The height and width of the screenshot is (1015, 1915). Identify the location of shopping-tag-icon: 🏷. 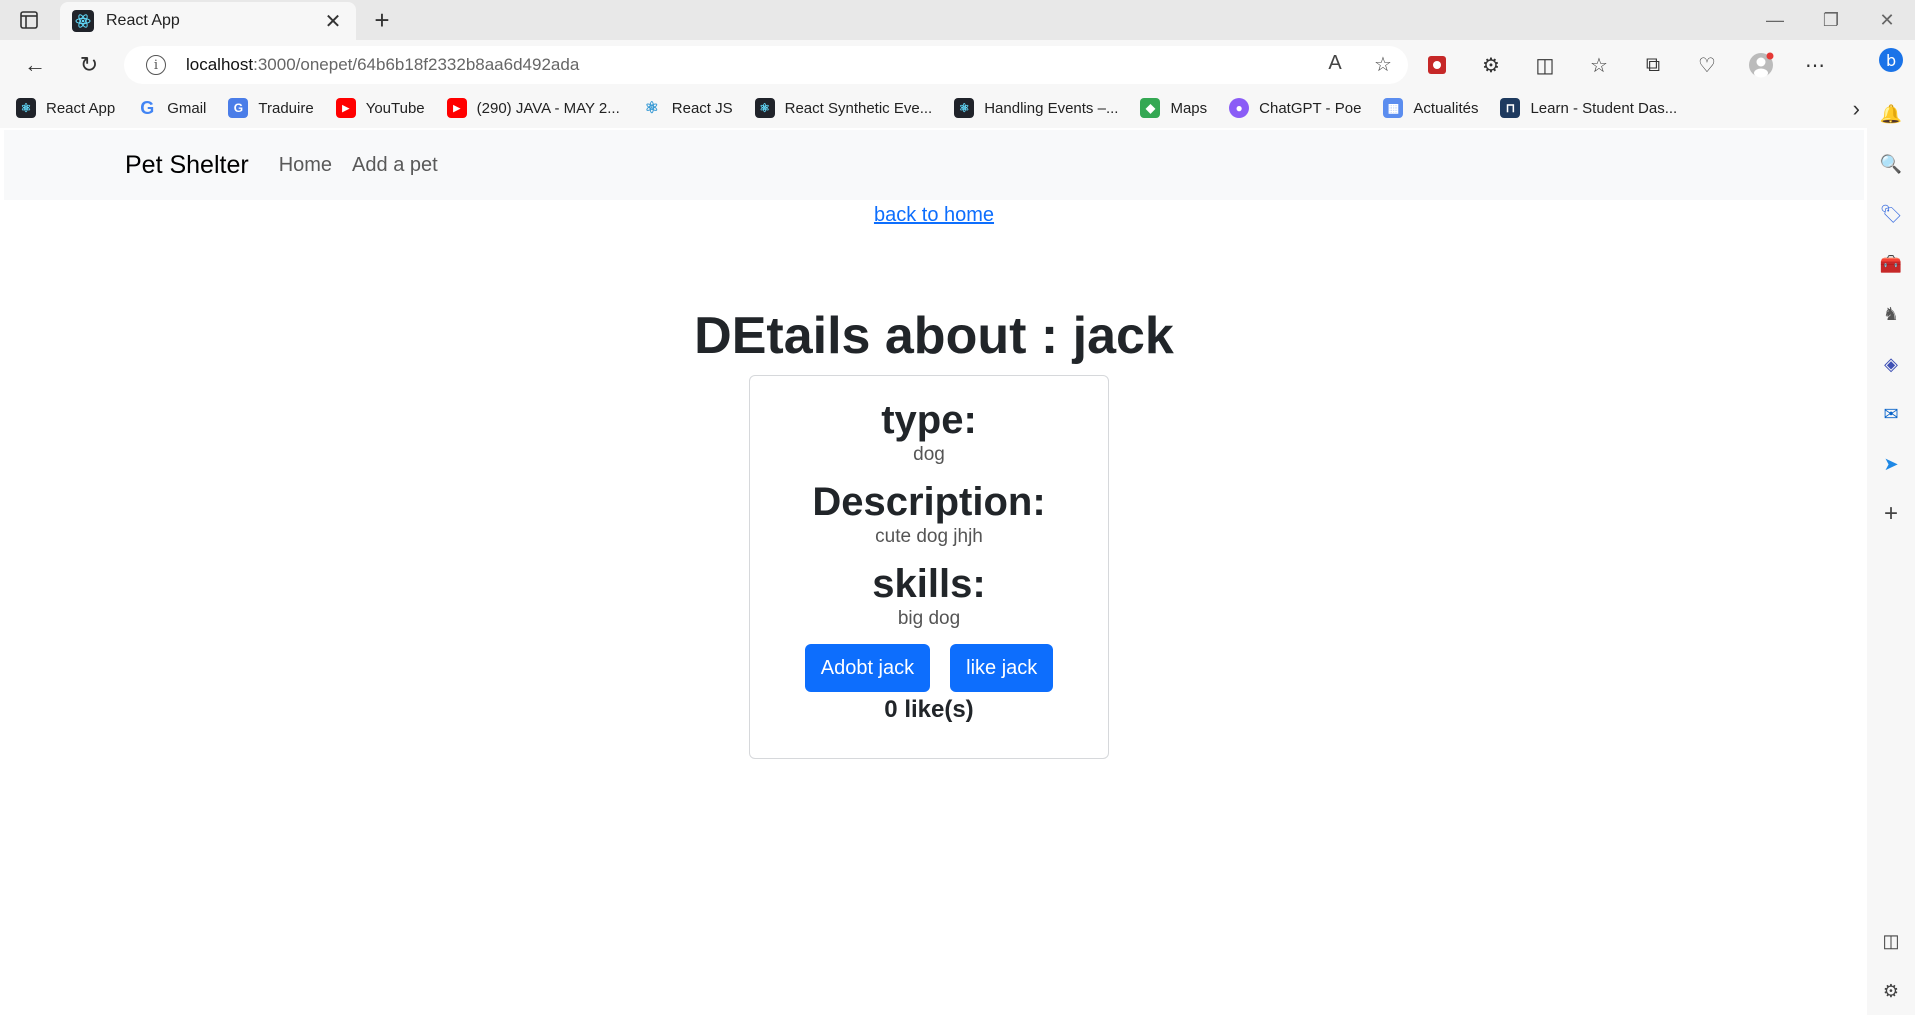
(1891, 214).